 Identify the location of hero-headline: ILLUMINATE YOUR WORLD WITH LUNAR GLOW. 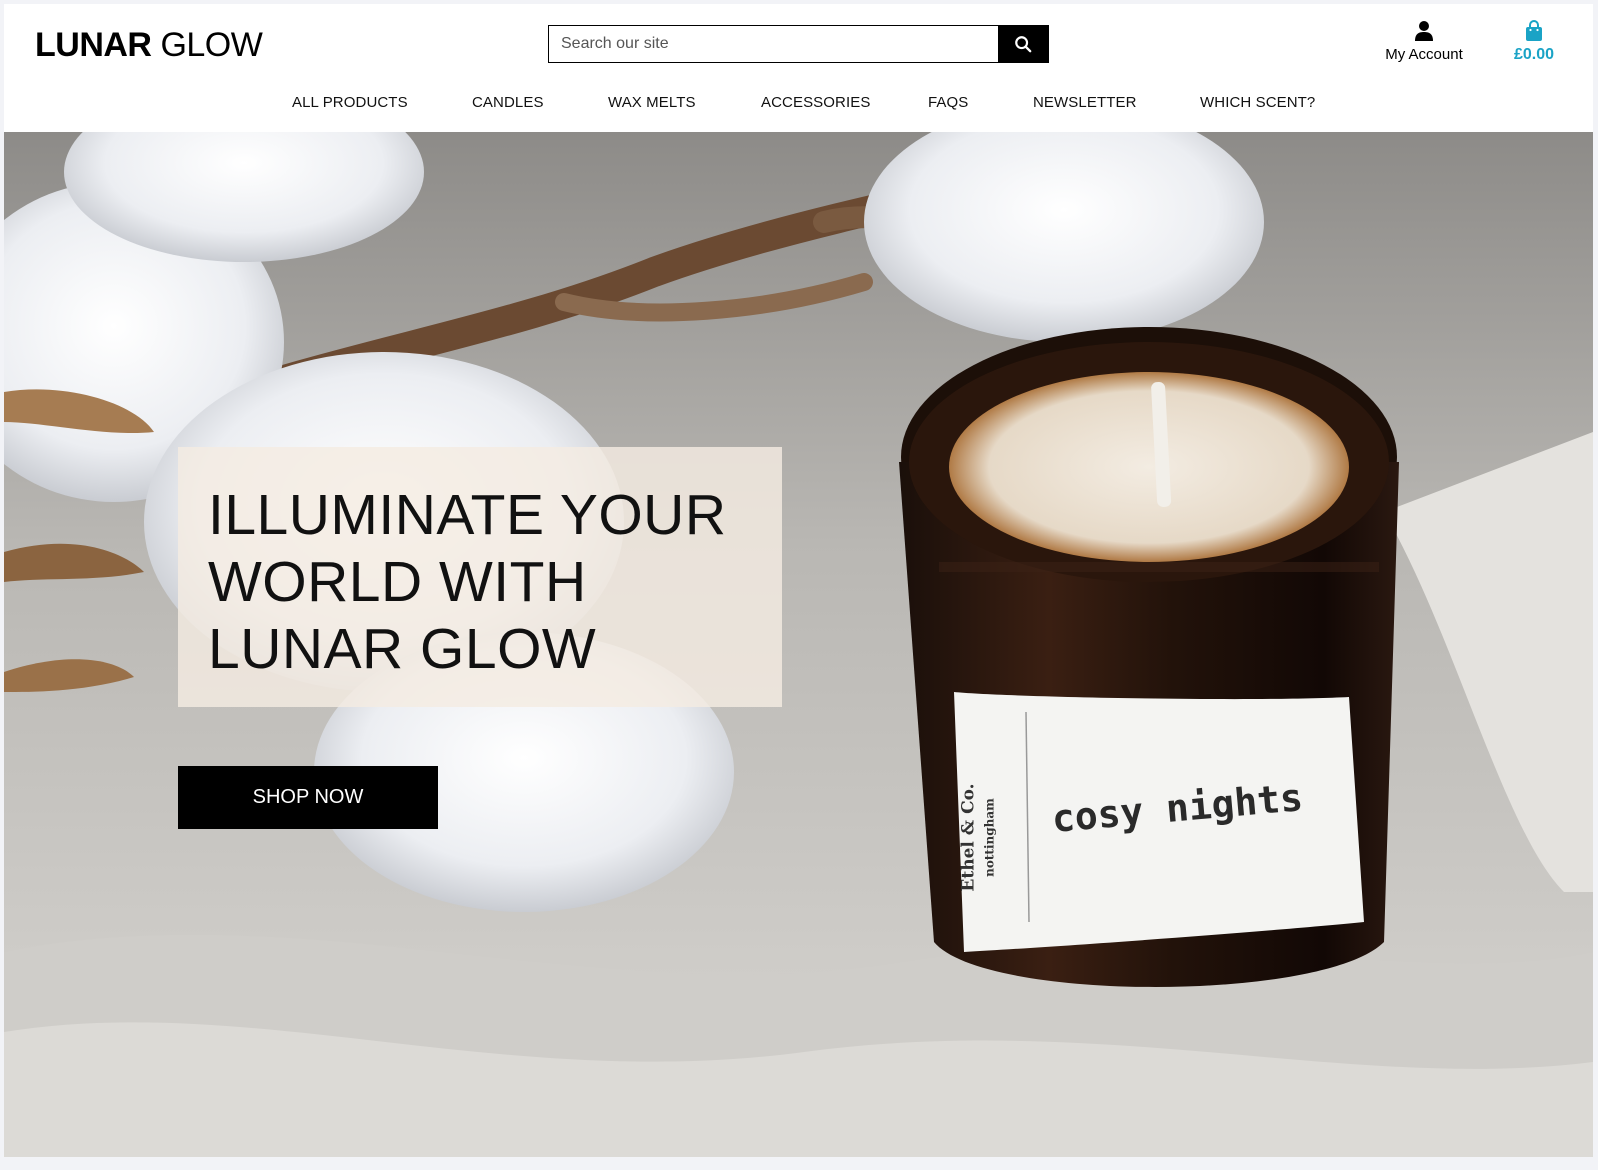
(488, 582).